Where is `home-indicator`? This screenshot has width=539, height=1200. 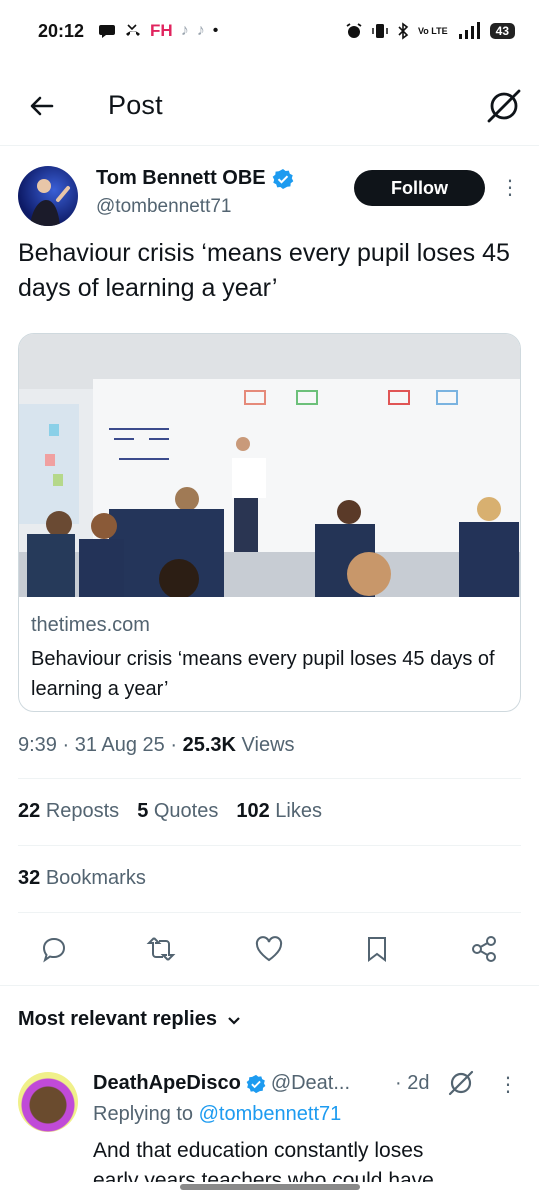
home-indicator is located at coordinates (270, 1187).